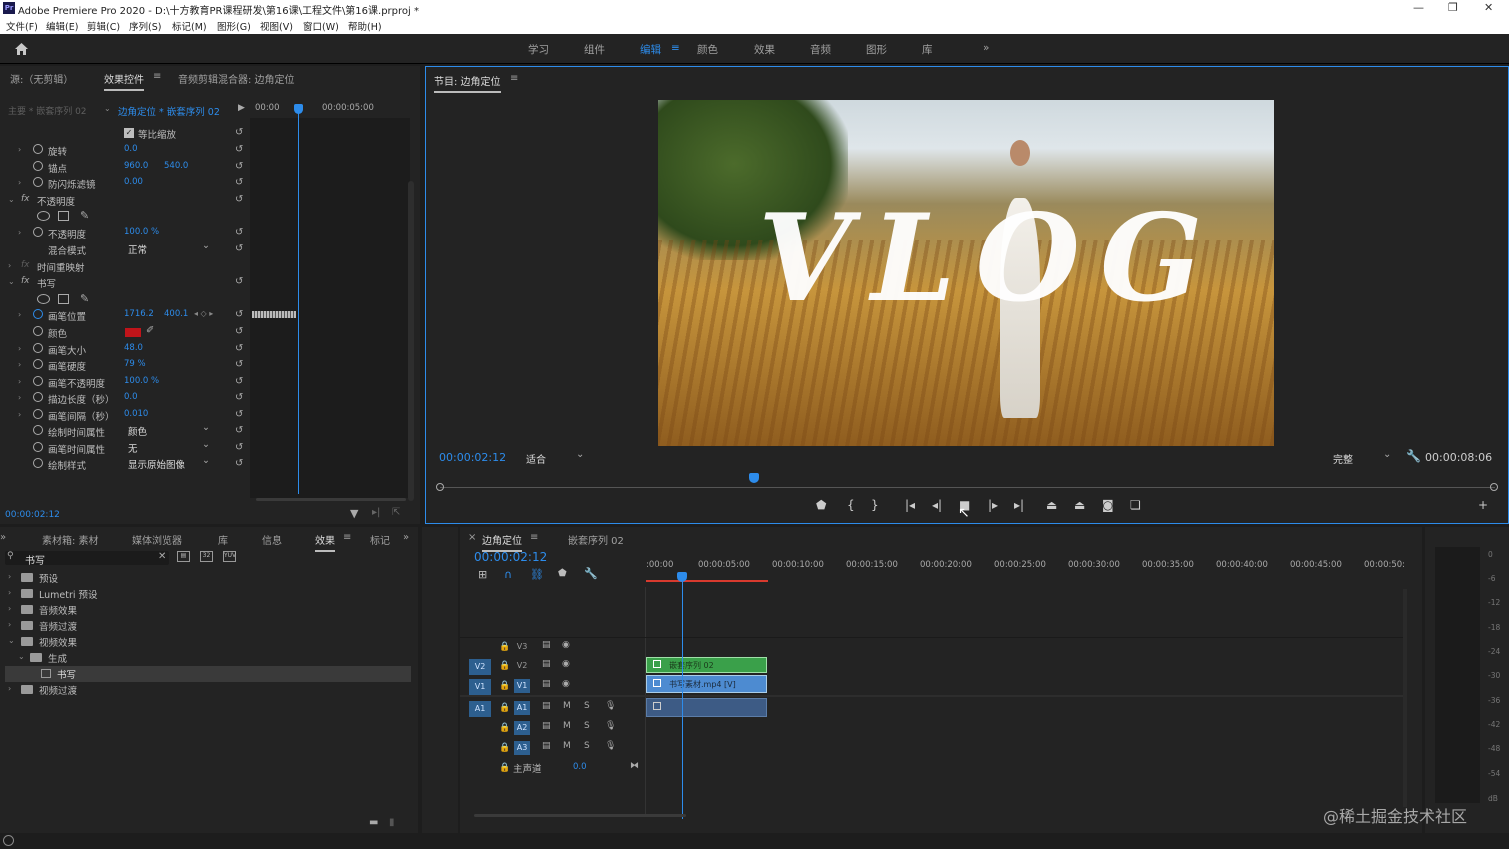 The height and width of the screenshot is (849, 1509). I want to click on ec-mini-timeline, so click(330, 308).